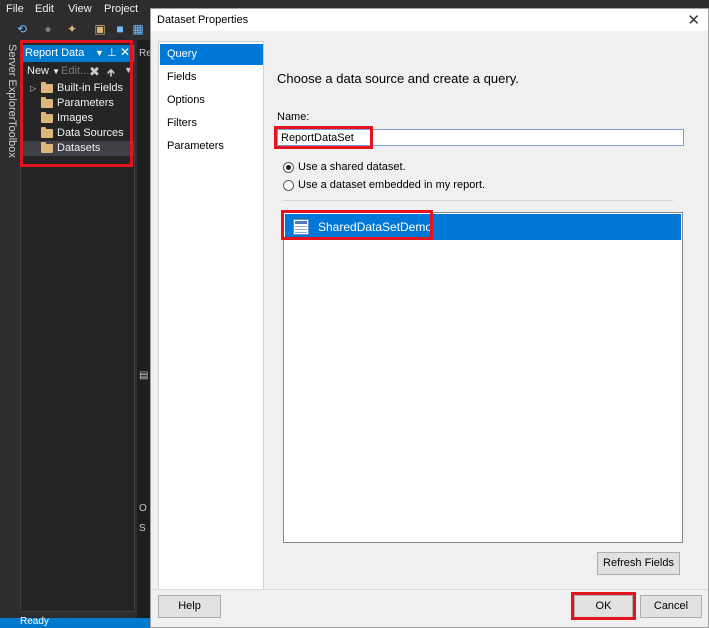  Describe the element at coordinates (44, 9) in the screenshot. I see `menu-edit: Edit` at that location.